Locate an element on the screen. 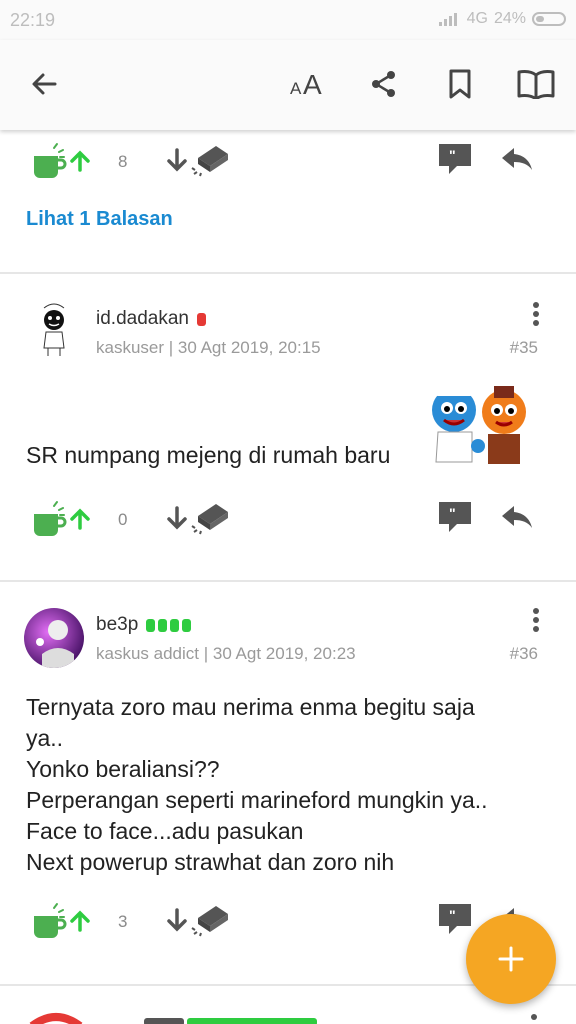 The width and height of the screenshot is (576, 1024). back-arrow-icon is located at coordinates (44, 84).